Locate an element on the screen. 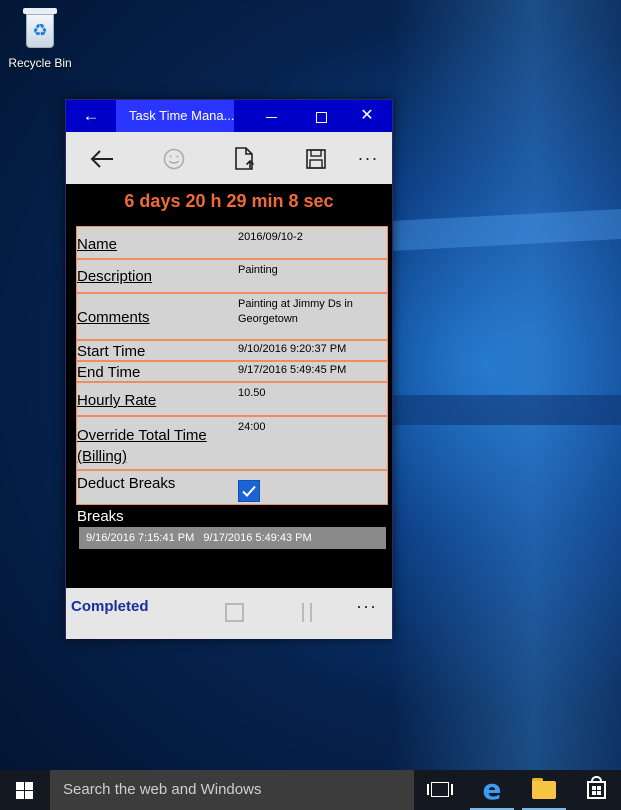 This screenshot has width=621, height=810. arrow-left-icon: ← is located at coordinates (91, 115).